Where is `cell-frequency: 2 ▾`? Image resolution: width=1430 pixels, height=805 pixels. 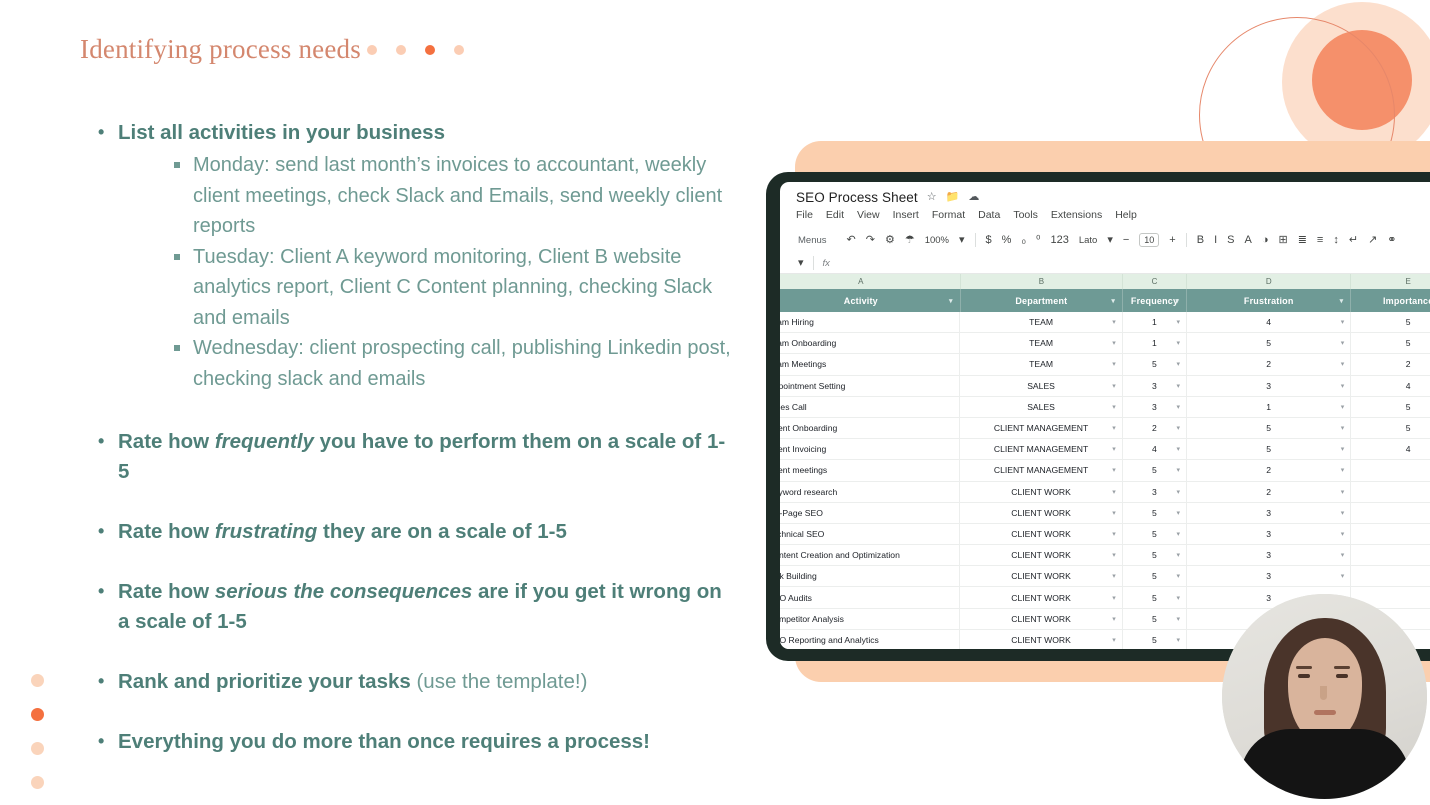 cell-frequency: 2 ▾ is located at coordinates (1155, 428).